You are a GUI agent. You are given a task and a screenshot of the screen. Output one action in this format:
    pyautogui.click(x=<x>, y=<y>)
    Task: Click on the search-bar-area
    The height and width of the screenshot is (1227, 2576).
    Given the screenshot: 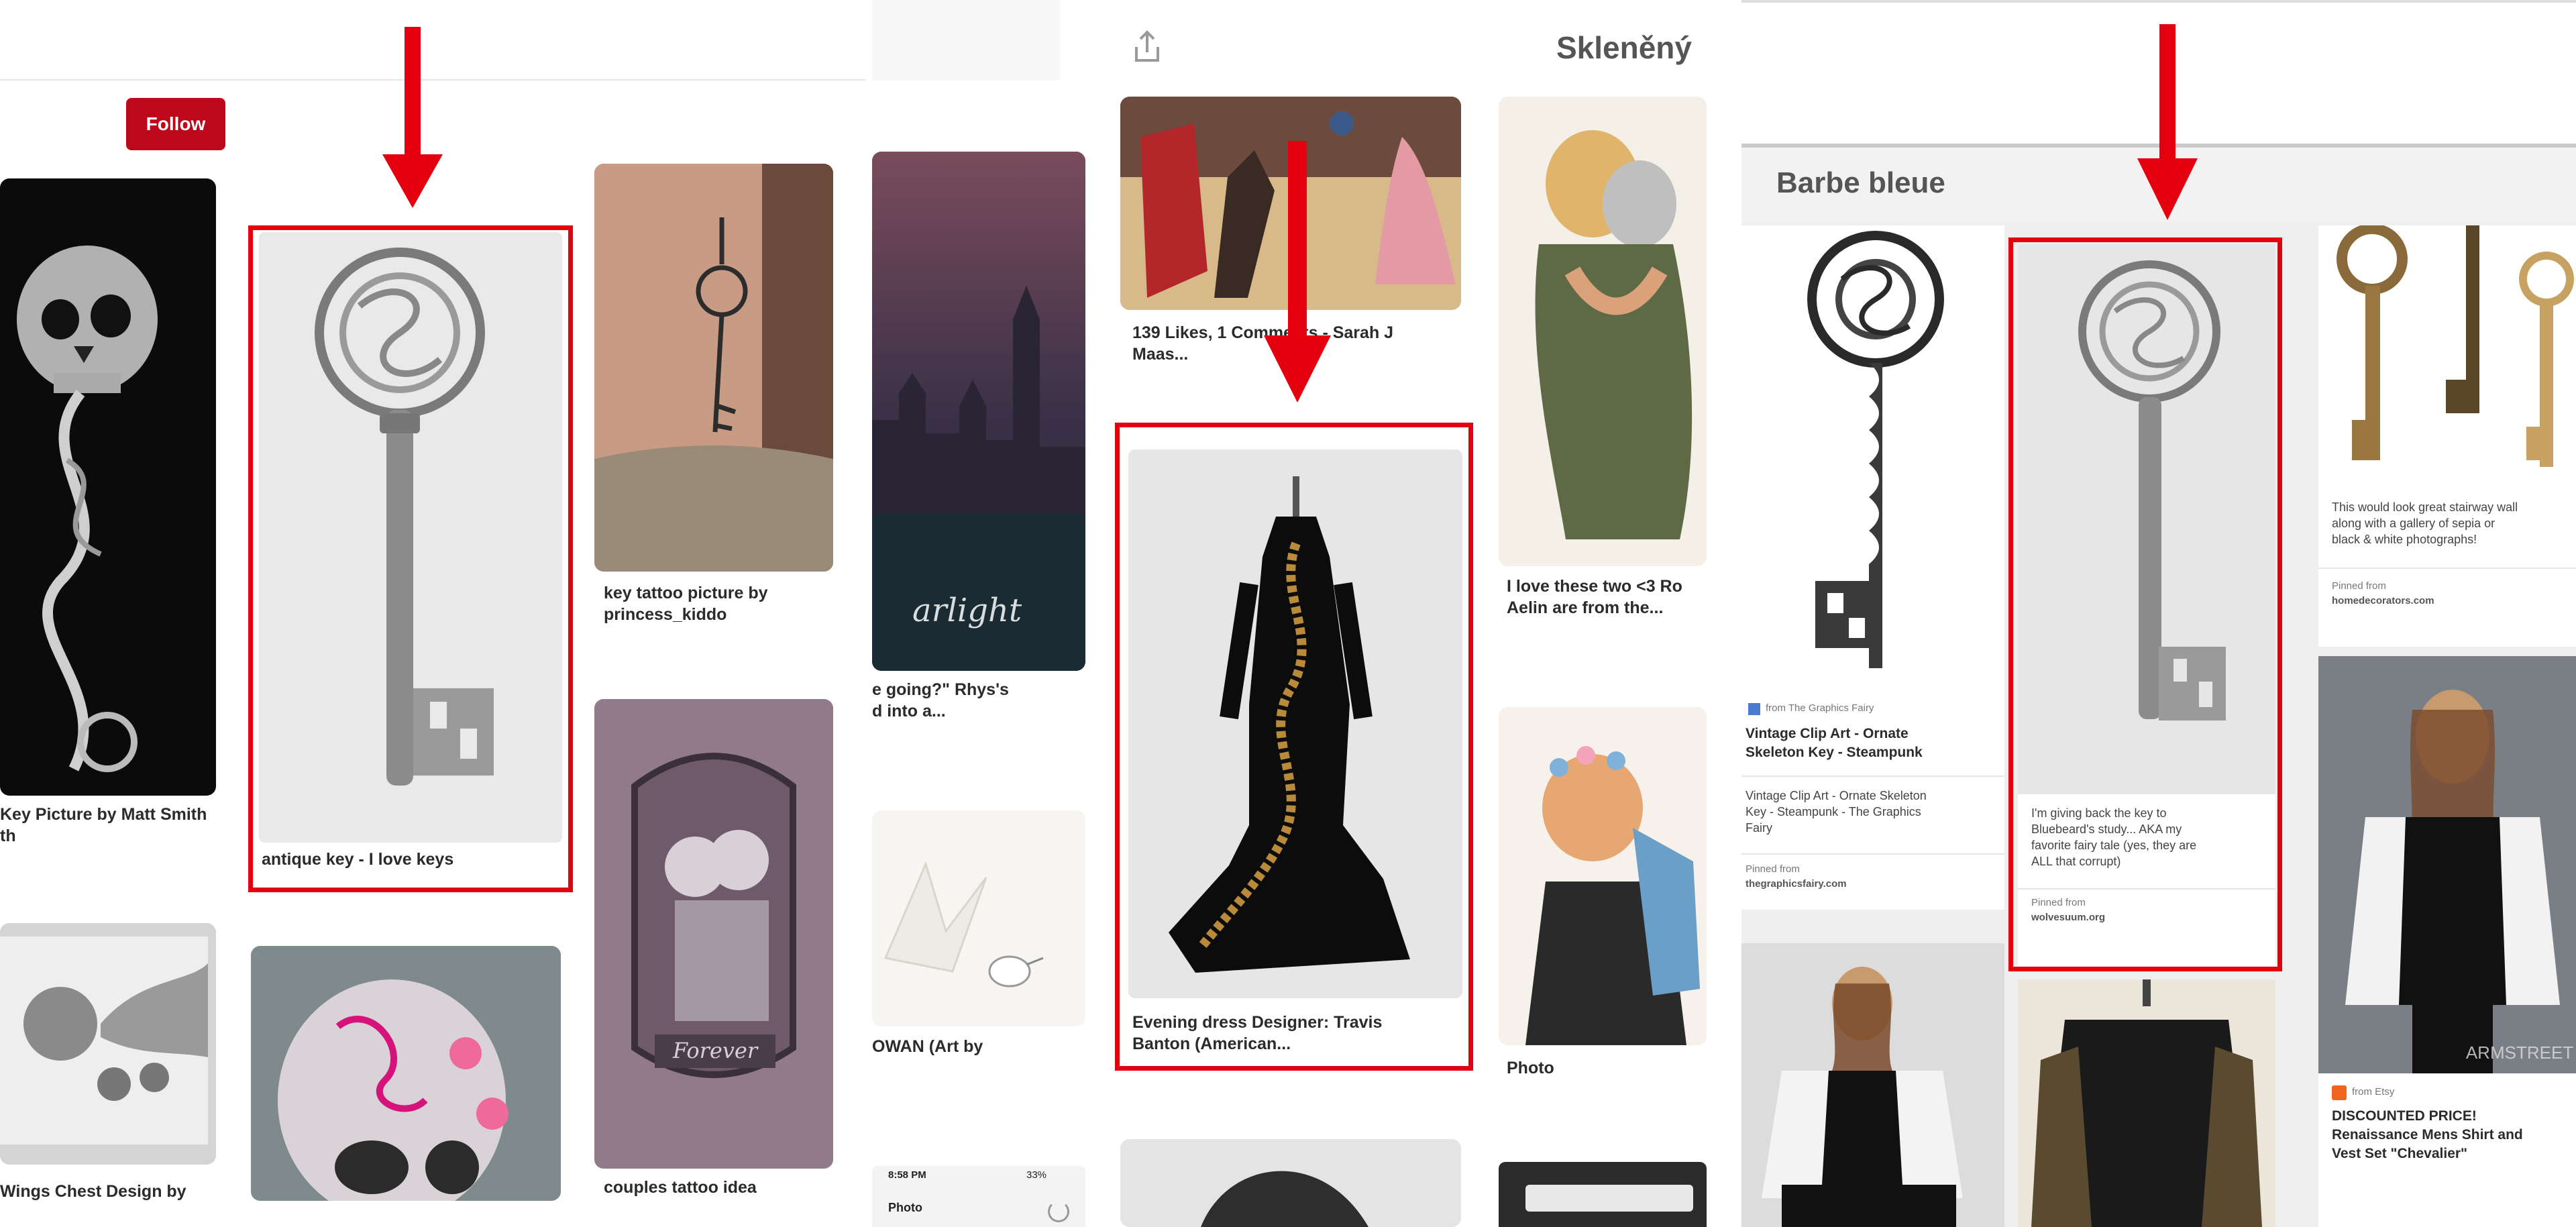 What is the action you would take?
    pyautogui.click(x=966, y=40)
    